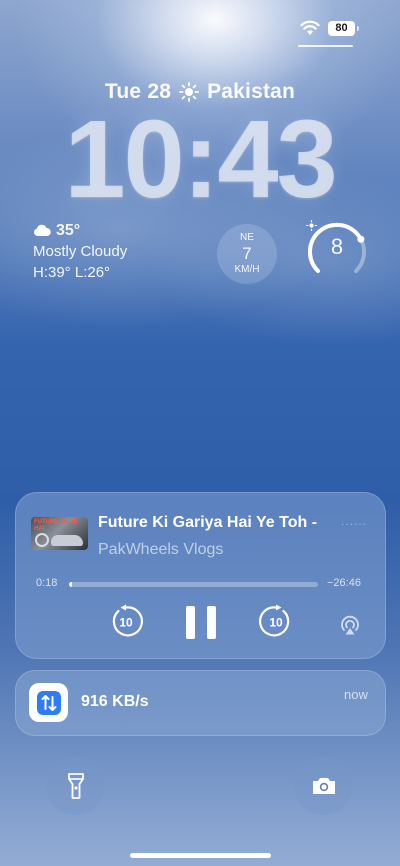 This screenshot has width=400, height=866. What do you see at coordinates (56, 525) in the screenshot?
I see `artwork-text: FUTURE TO YE HAI` at bounding box center [56, 525].